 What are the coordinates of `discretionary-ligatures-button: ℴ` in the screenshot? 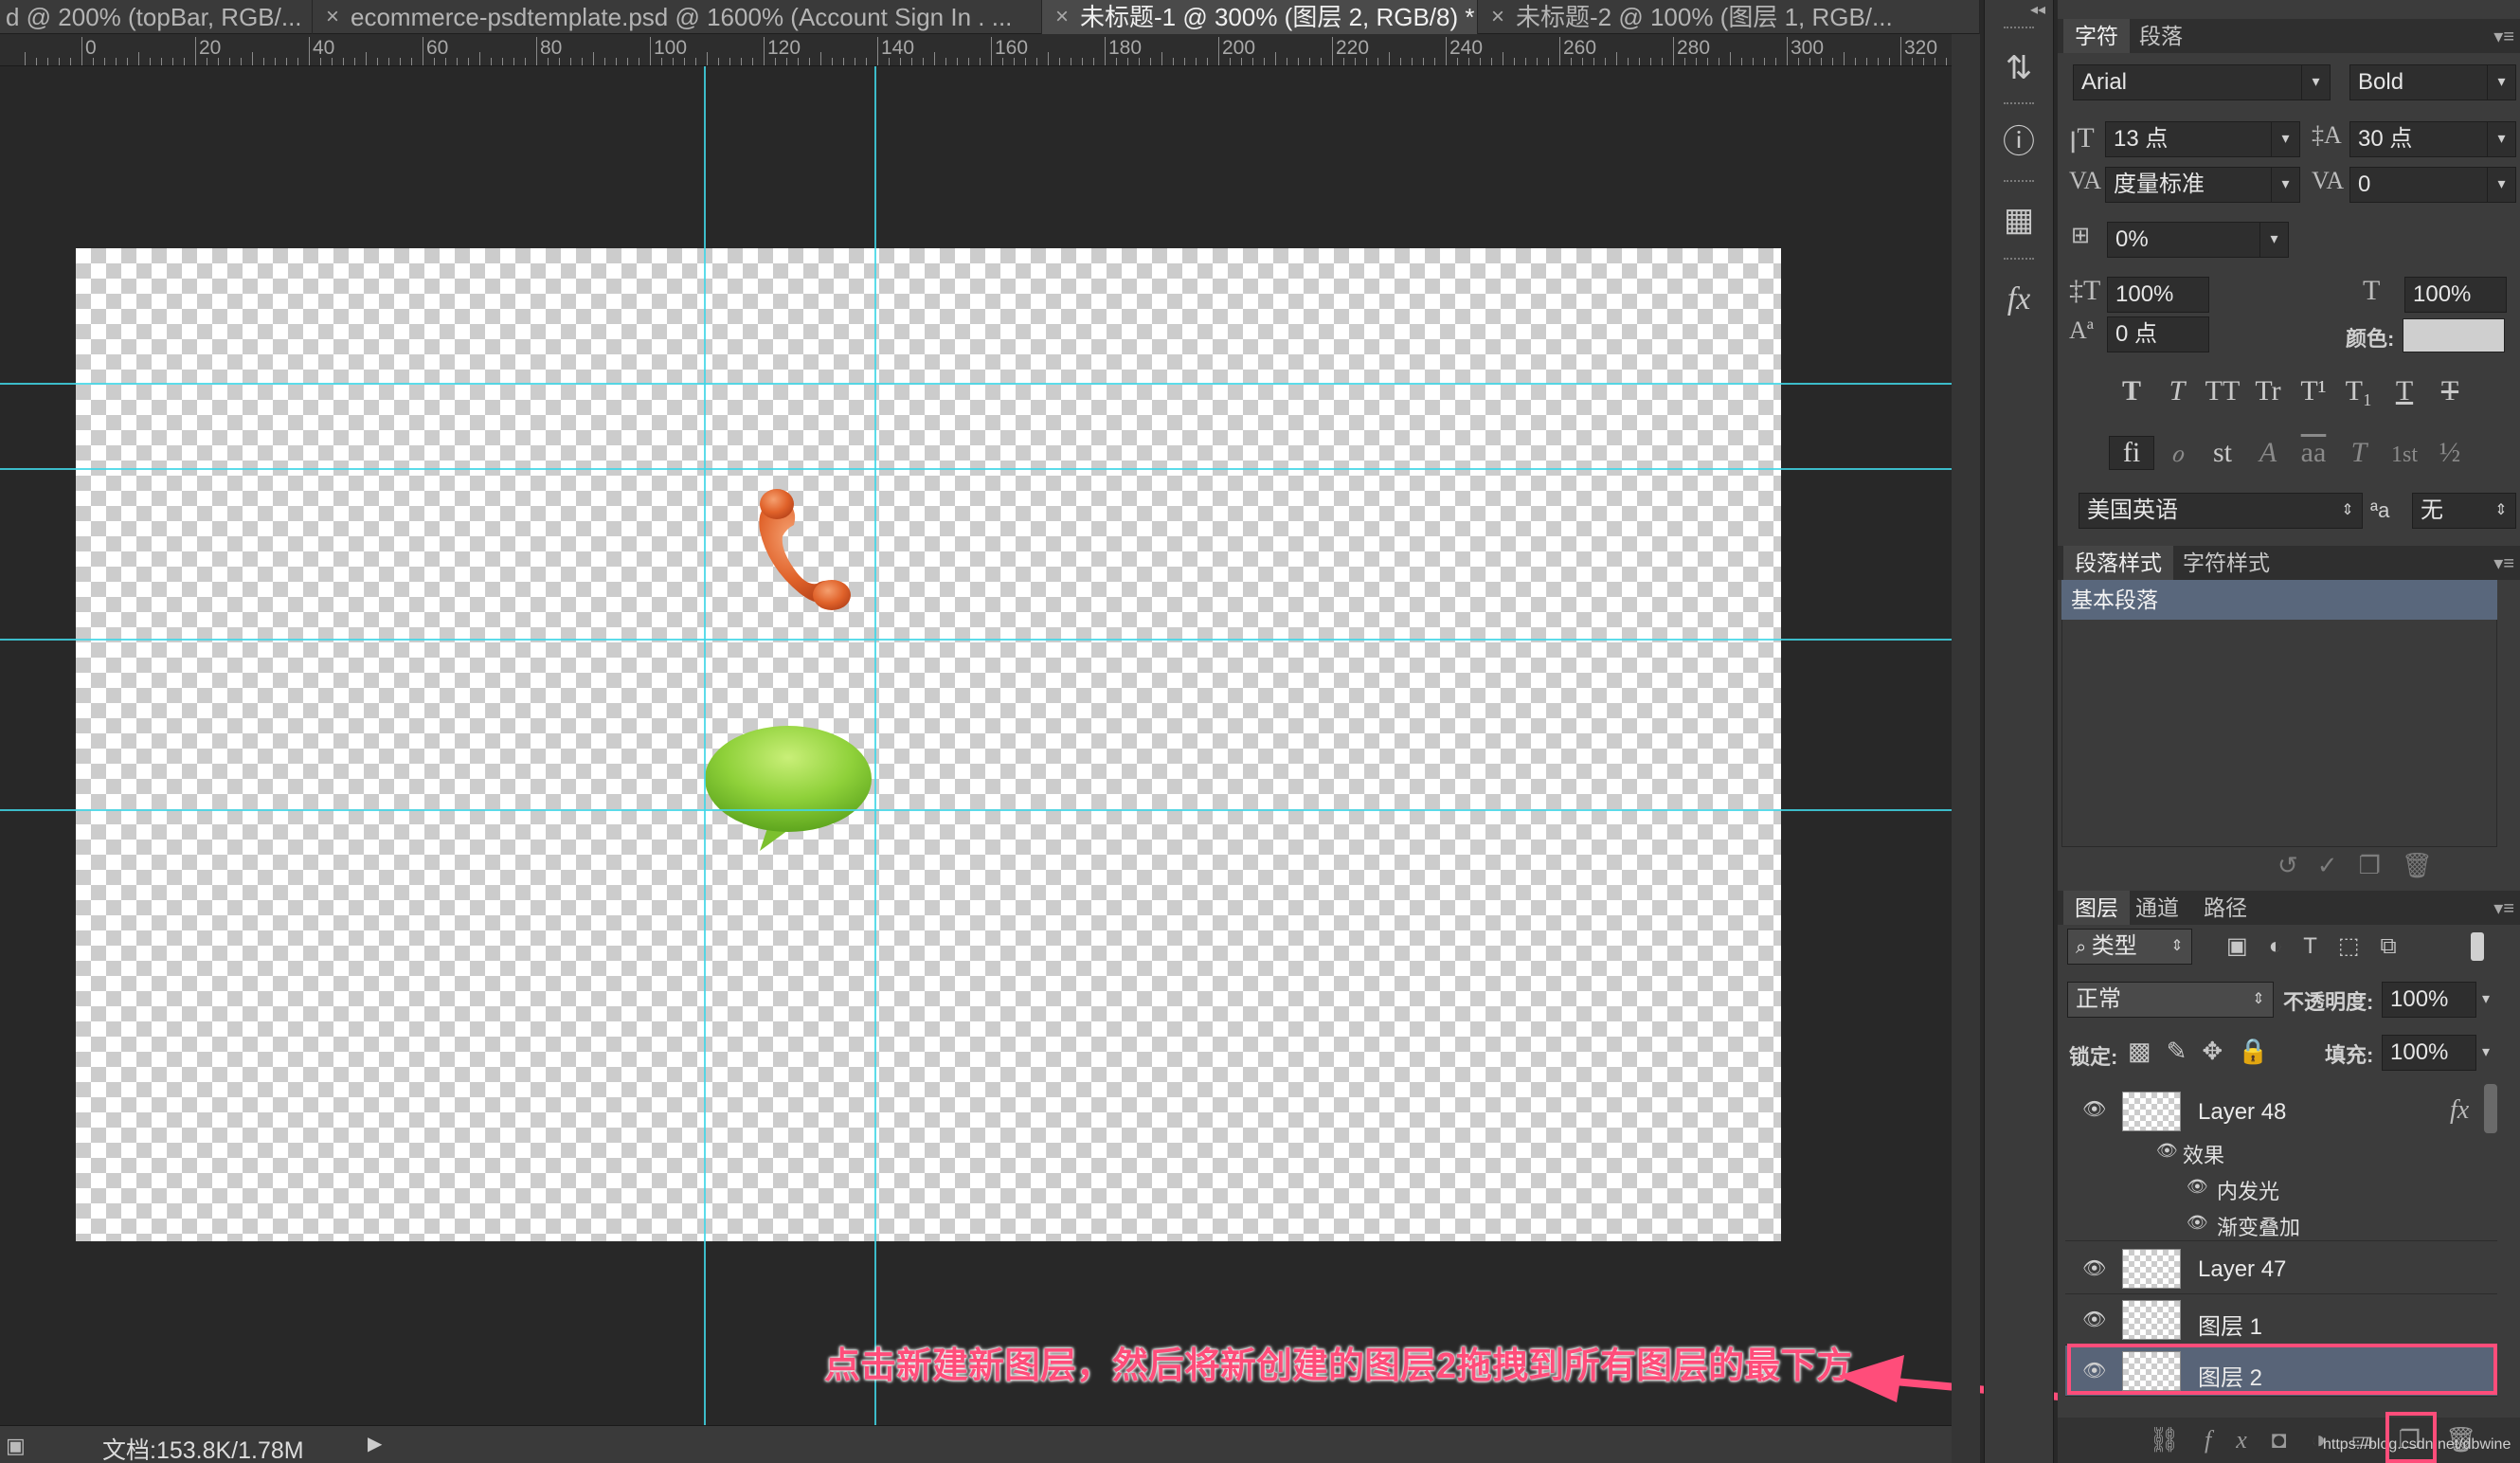 It's located at (2177, 453).